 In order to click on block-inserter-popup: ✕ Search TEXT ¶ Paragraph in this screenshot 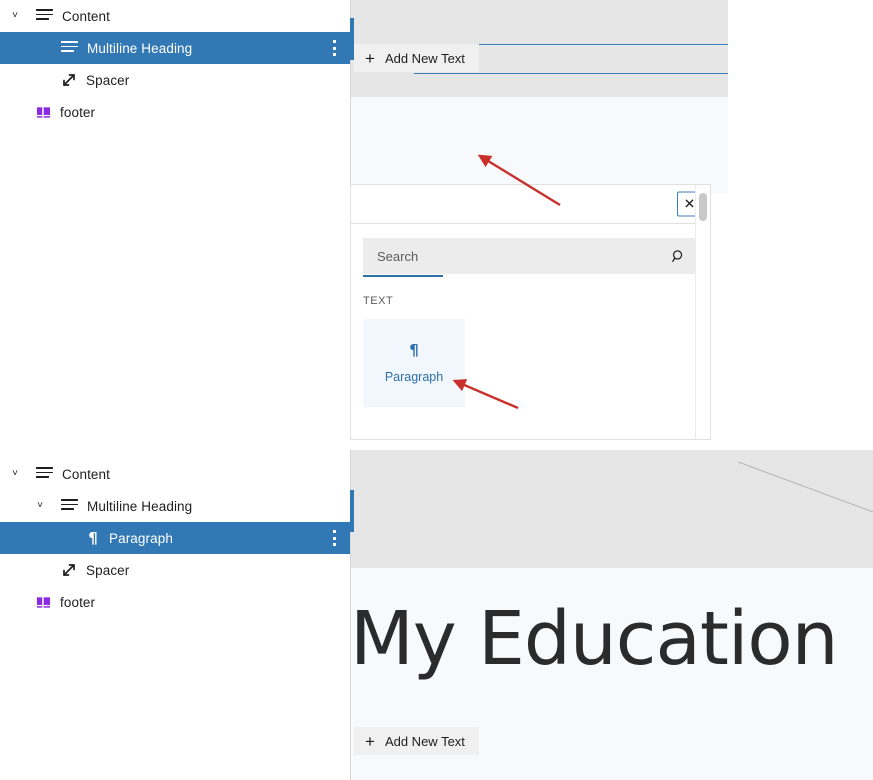, I will do `click(530, 312)`.